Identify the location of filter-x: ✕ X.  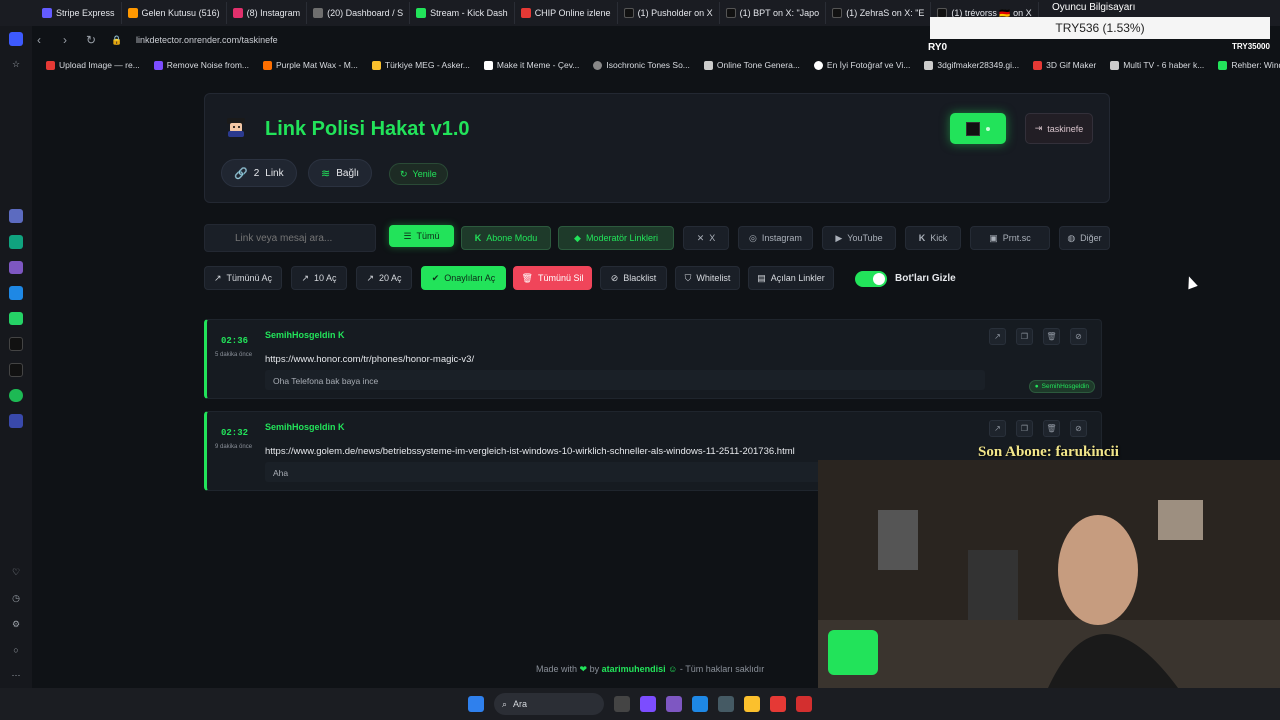
(706, 238).